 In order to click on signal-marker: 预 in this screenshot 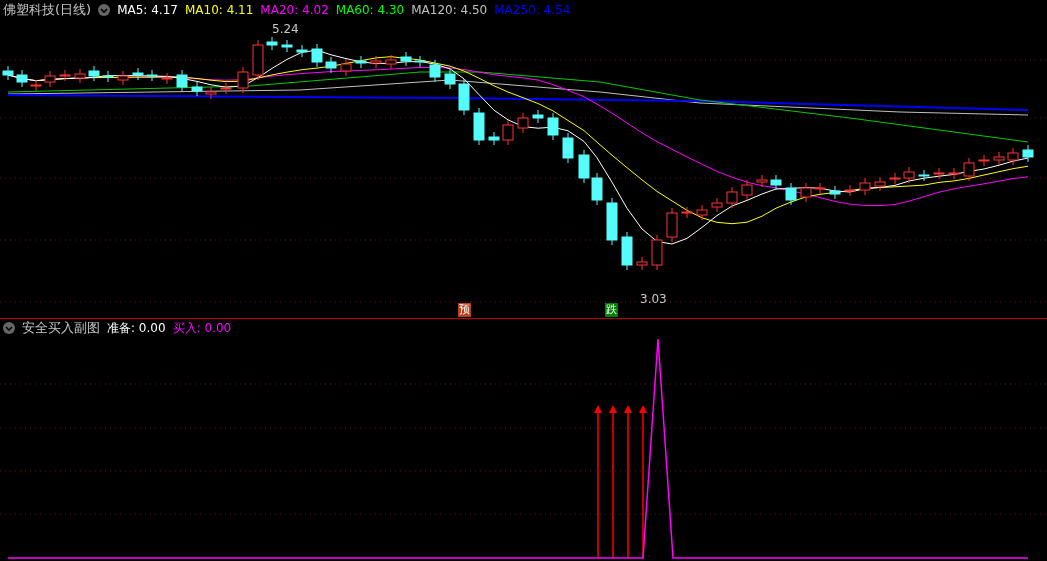, I will do `click(464, 310)`.